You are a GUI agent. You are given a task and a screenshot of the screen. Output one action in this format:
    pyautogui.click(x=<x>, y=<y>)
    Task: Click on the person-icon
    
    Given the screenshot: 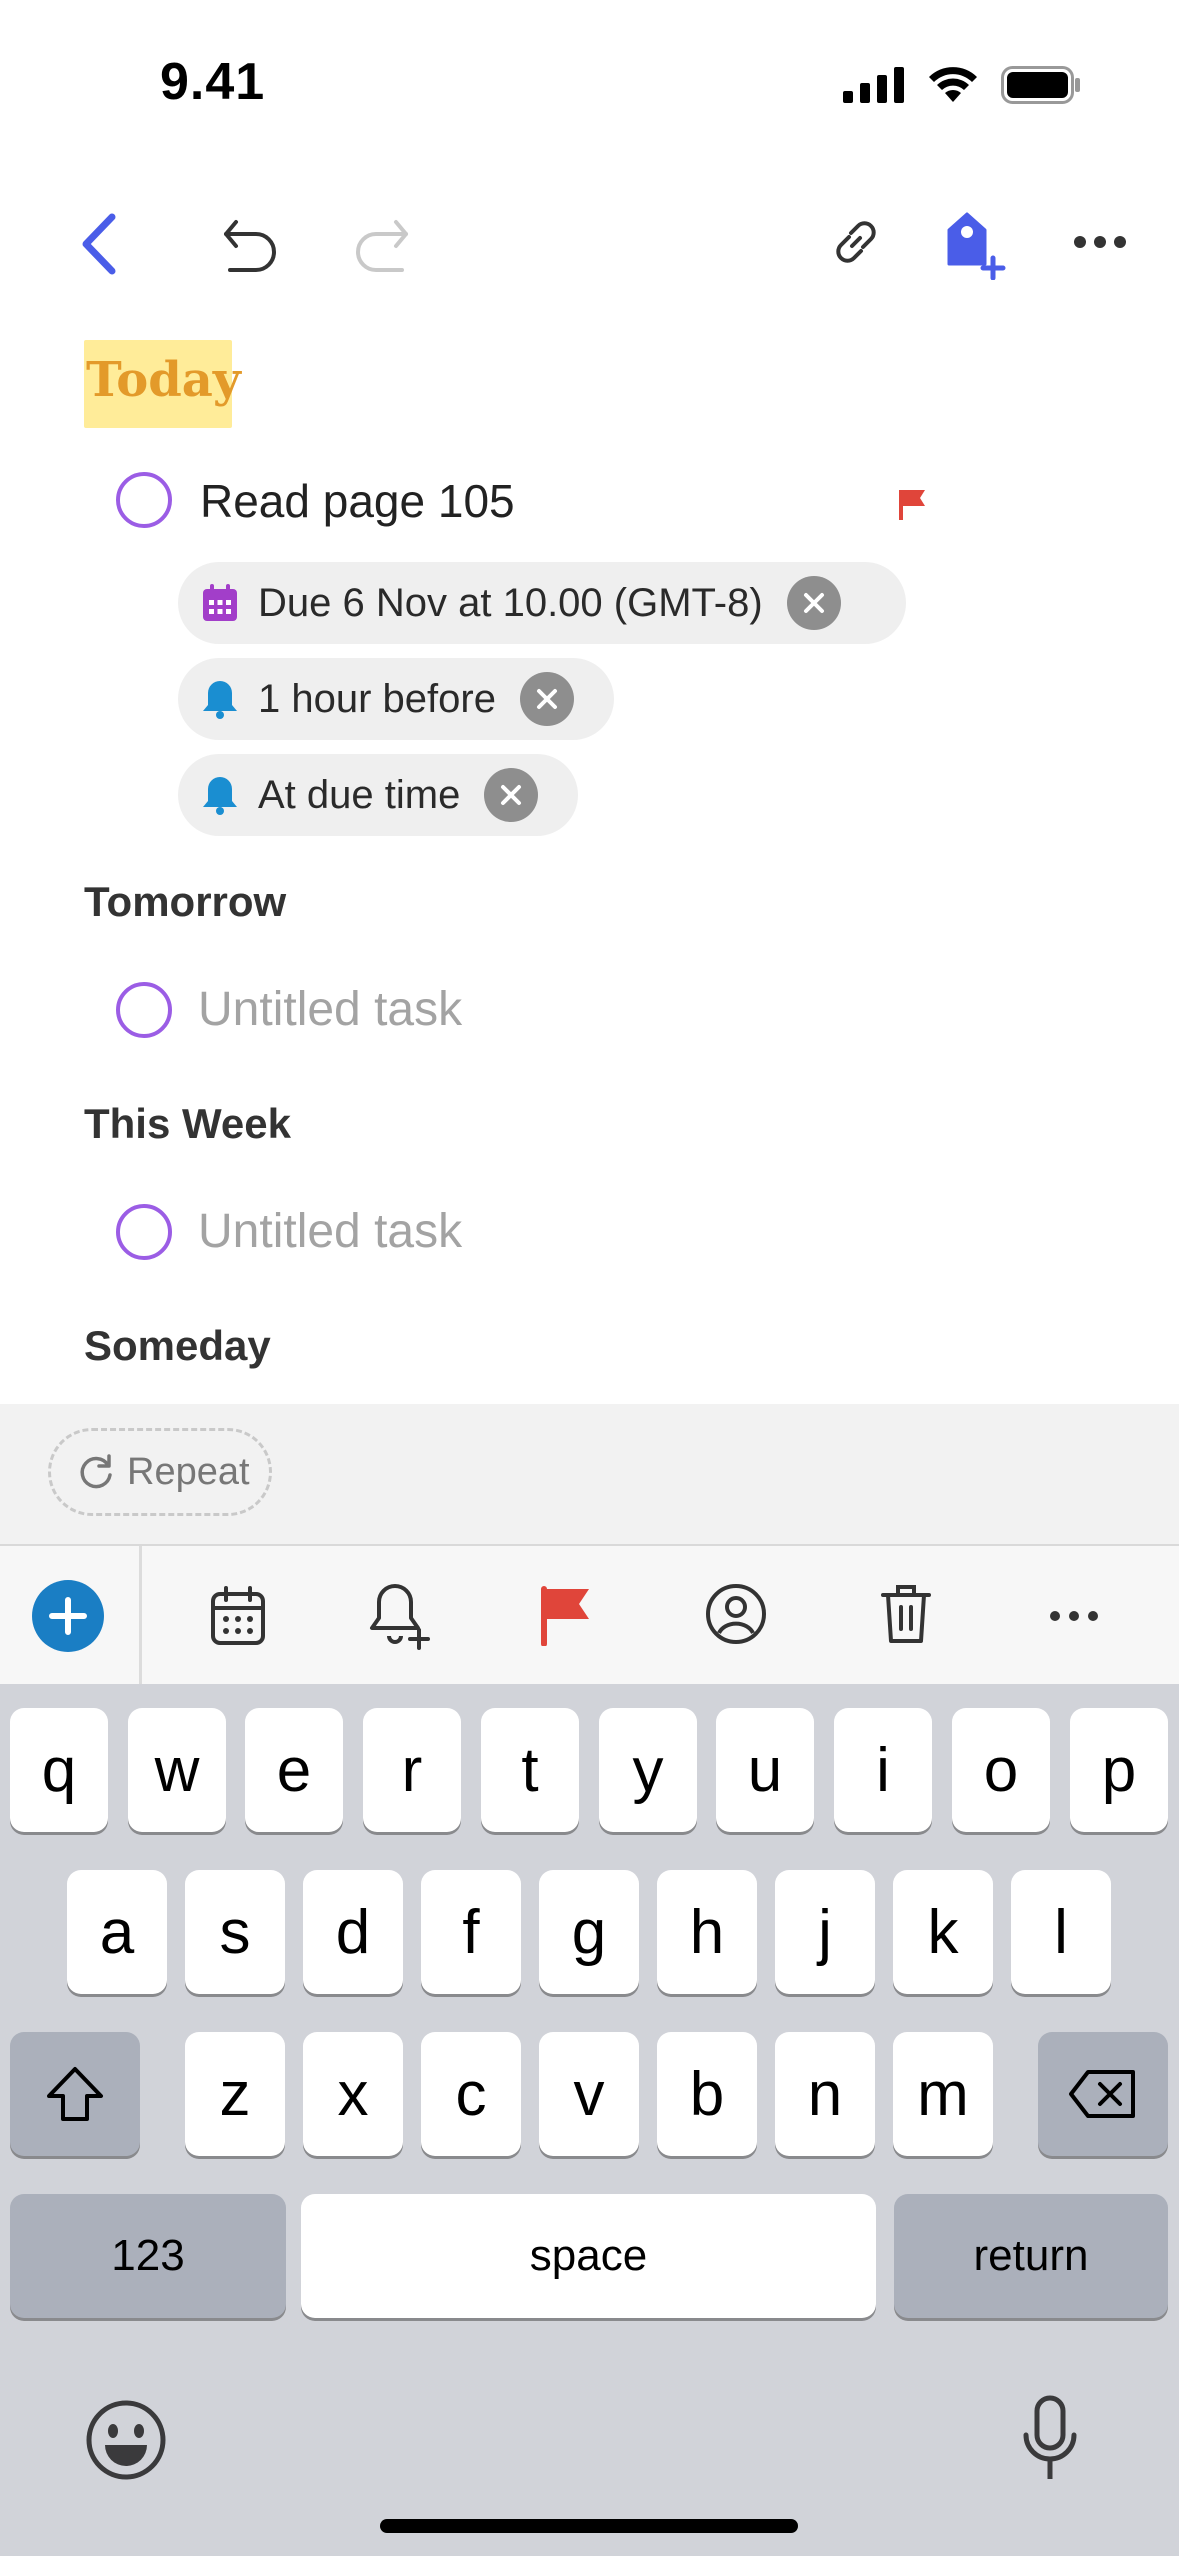 What is the action you would take?
    pyautogui.click(x=736, y=1614)
    